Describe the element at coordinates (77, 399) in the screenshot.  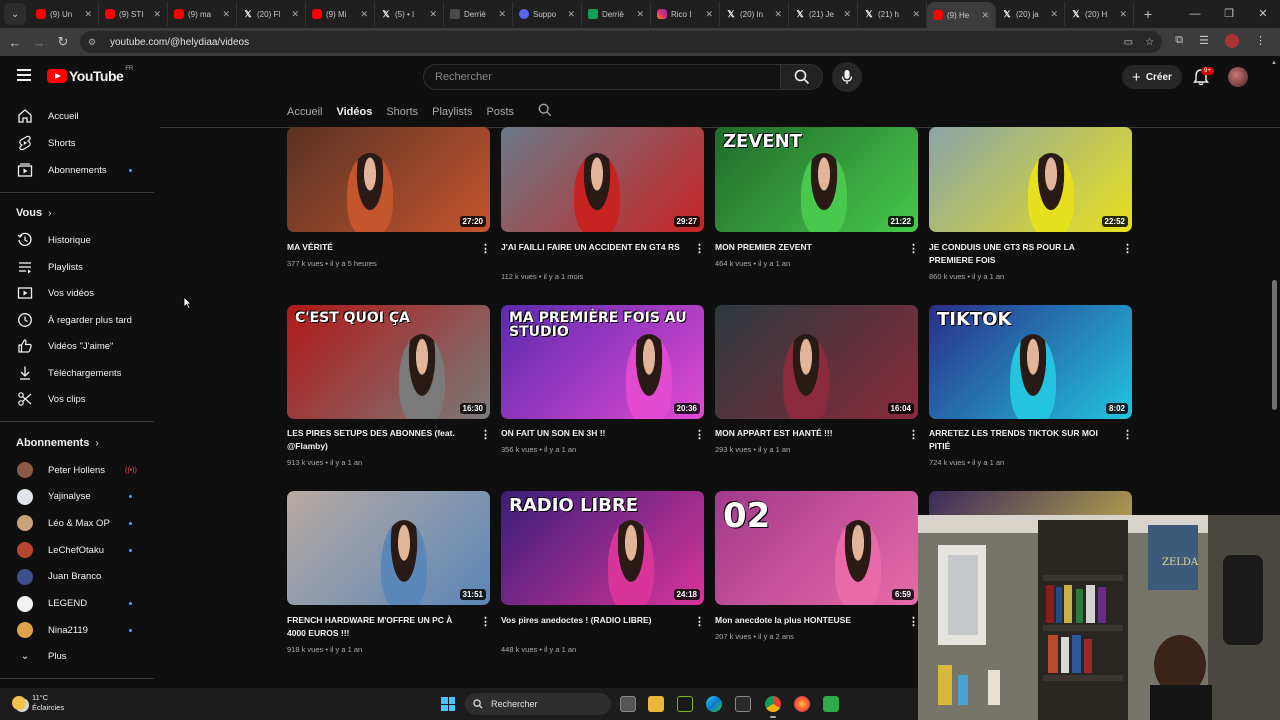
I see `sidebar-item-clips: Vos clips` at that location.